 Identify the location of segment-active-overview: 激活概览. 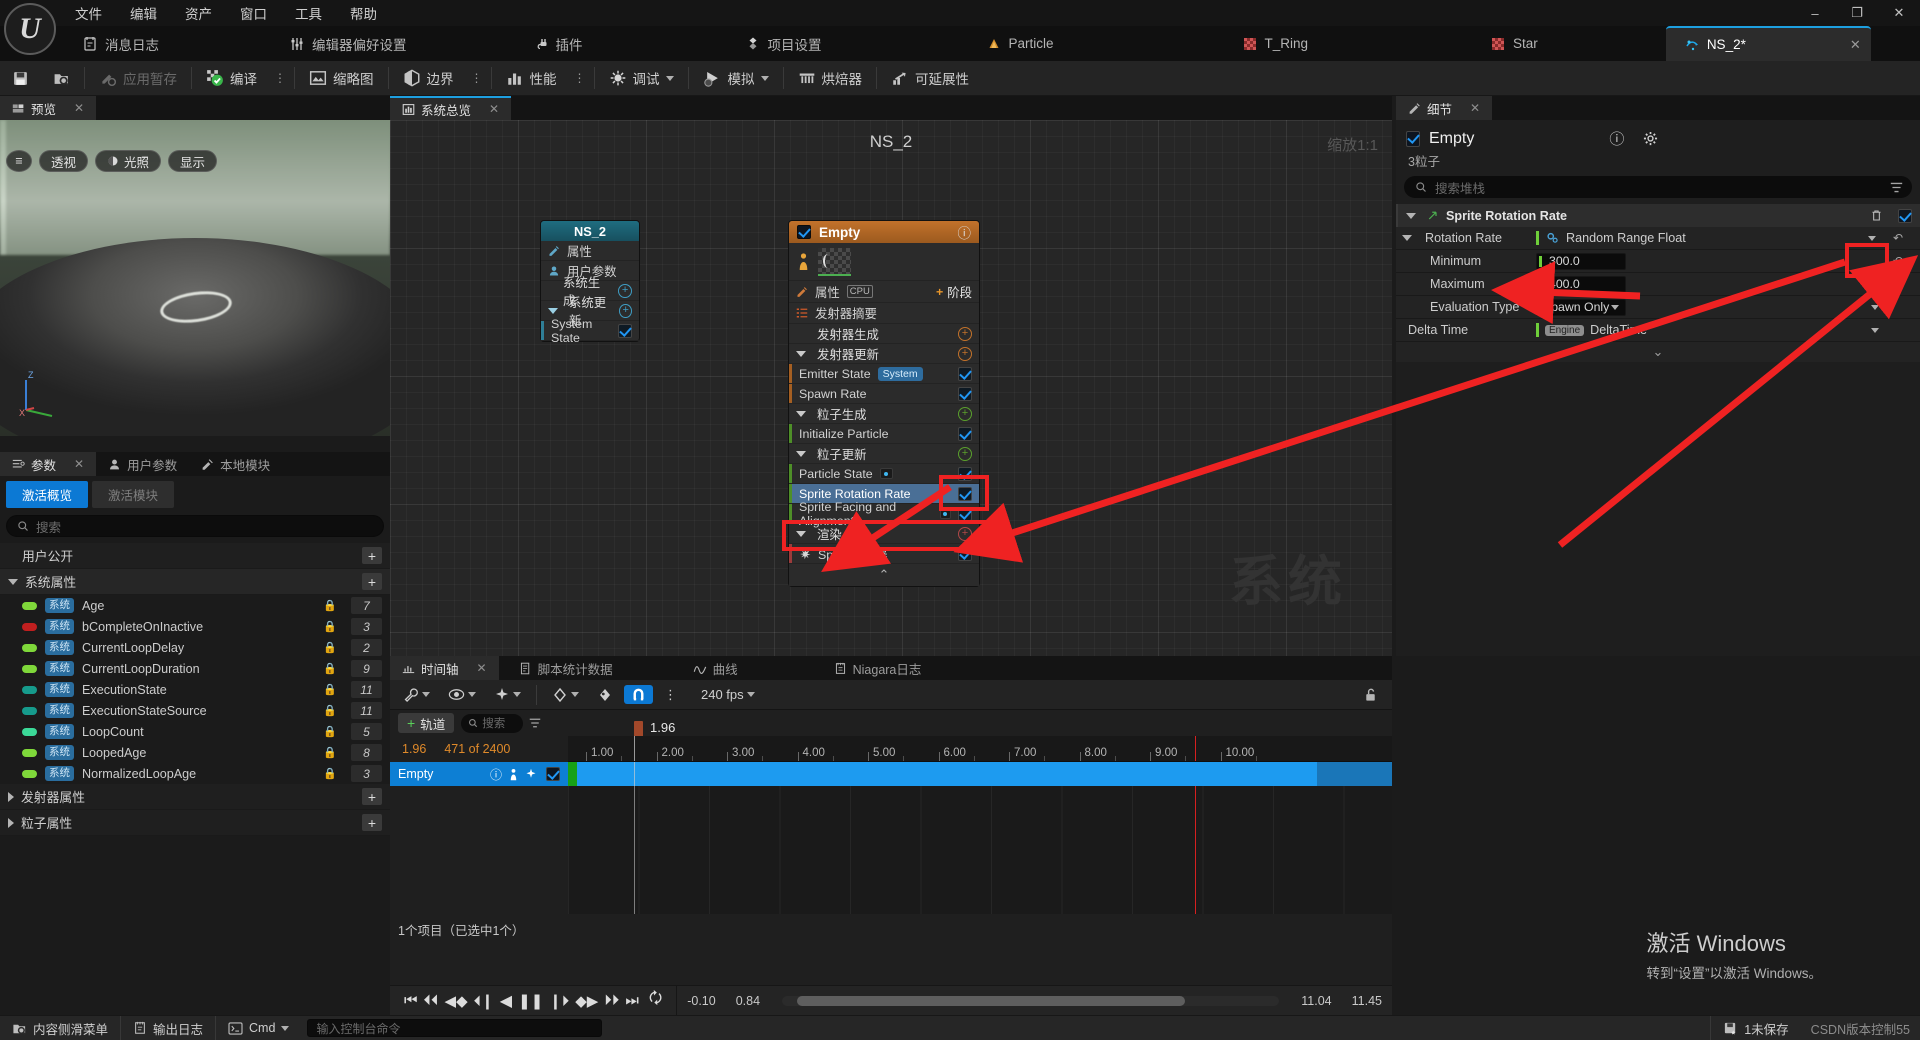
(47, 494).